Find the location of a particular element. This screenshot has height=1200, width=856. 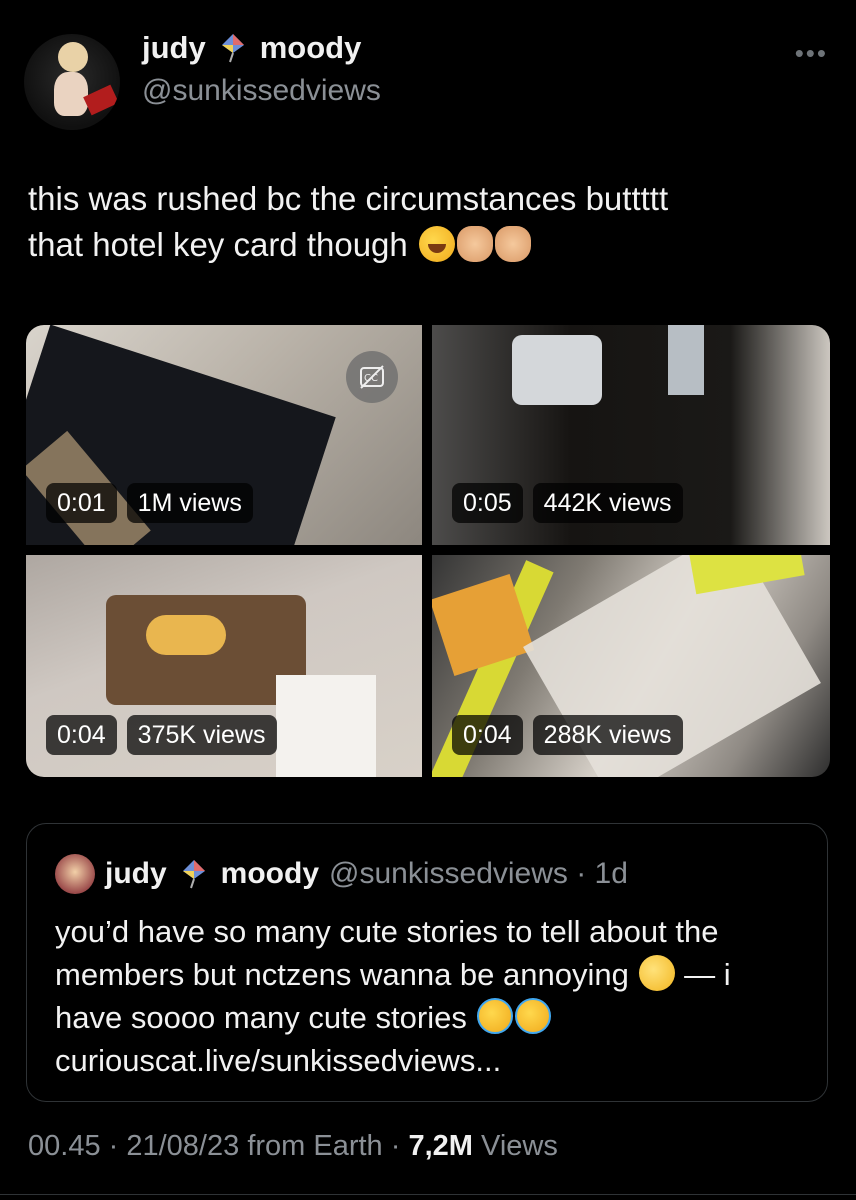

video-views: 1M views is located at coordinates (189, 503).